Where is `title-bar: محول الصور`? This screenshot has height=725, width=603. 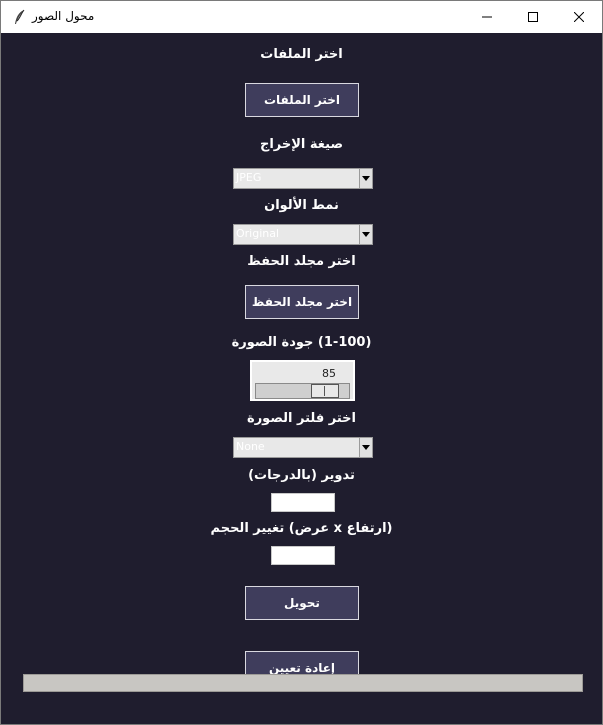
title-bar: محول الصور is located at coordinates (301, 17).